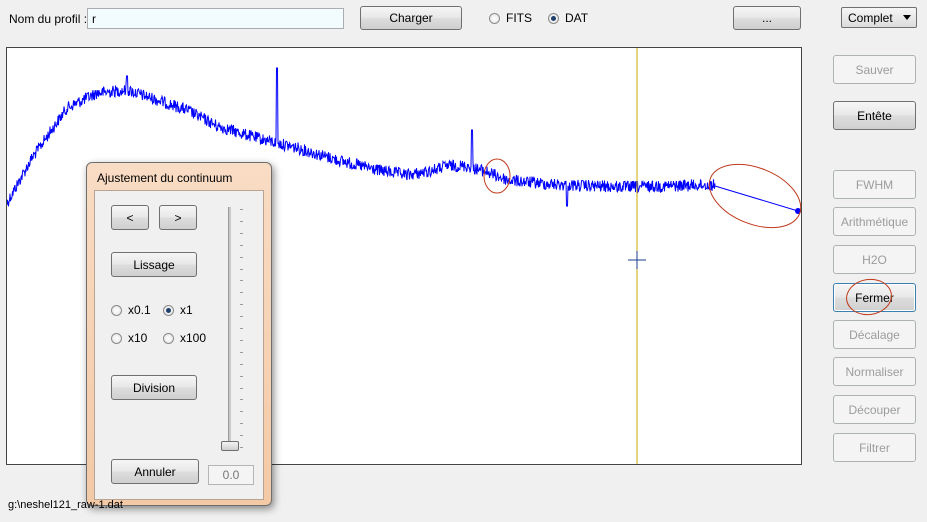  I want to click on continuum-segment, so click(756, 198).